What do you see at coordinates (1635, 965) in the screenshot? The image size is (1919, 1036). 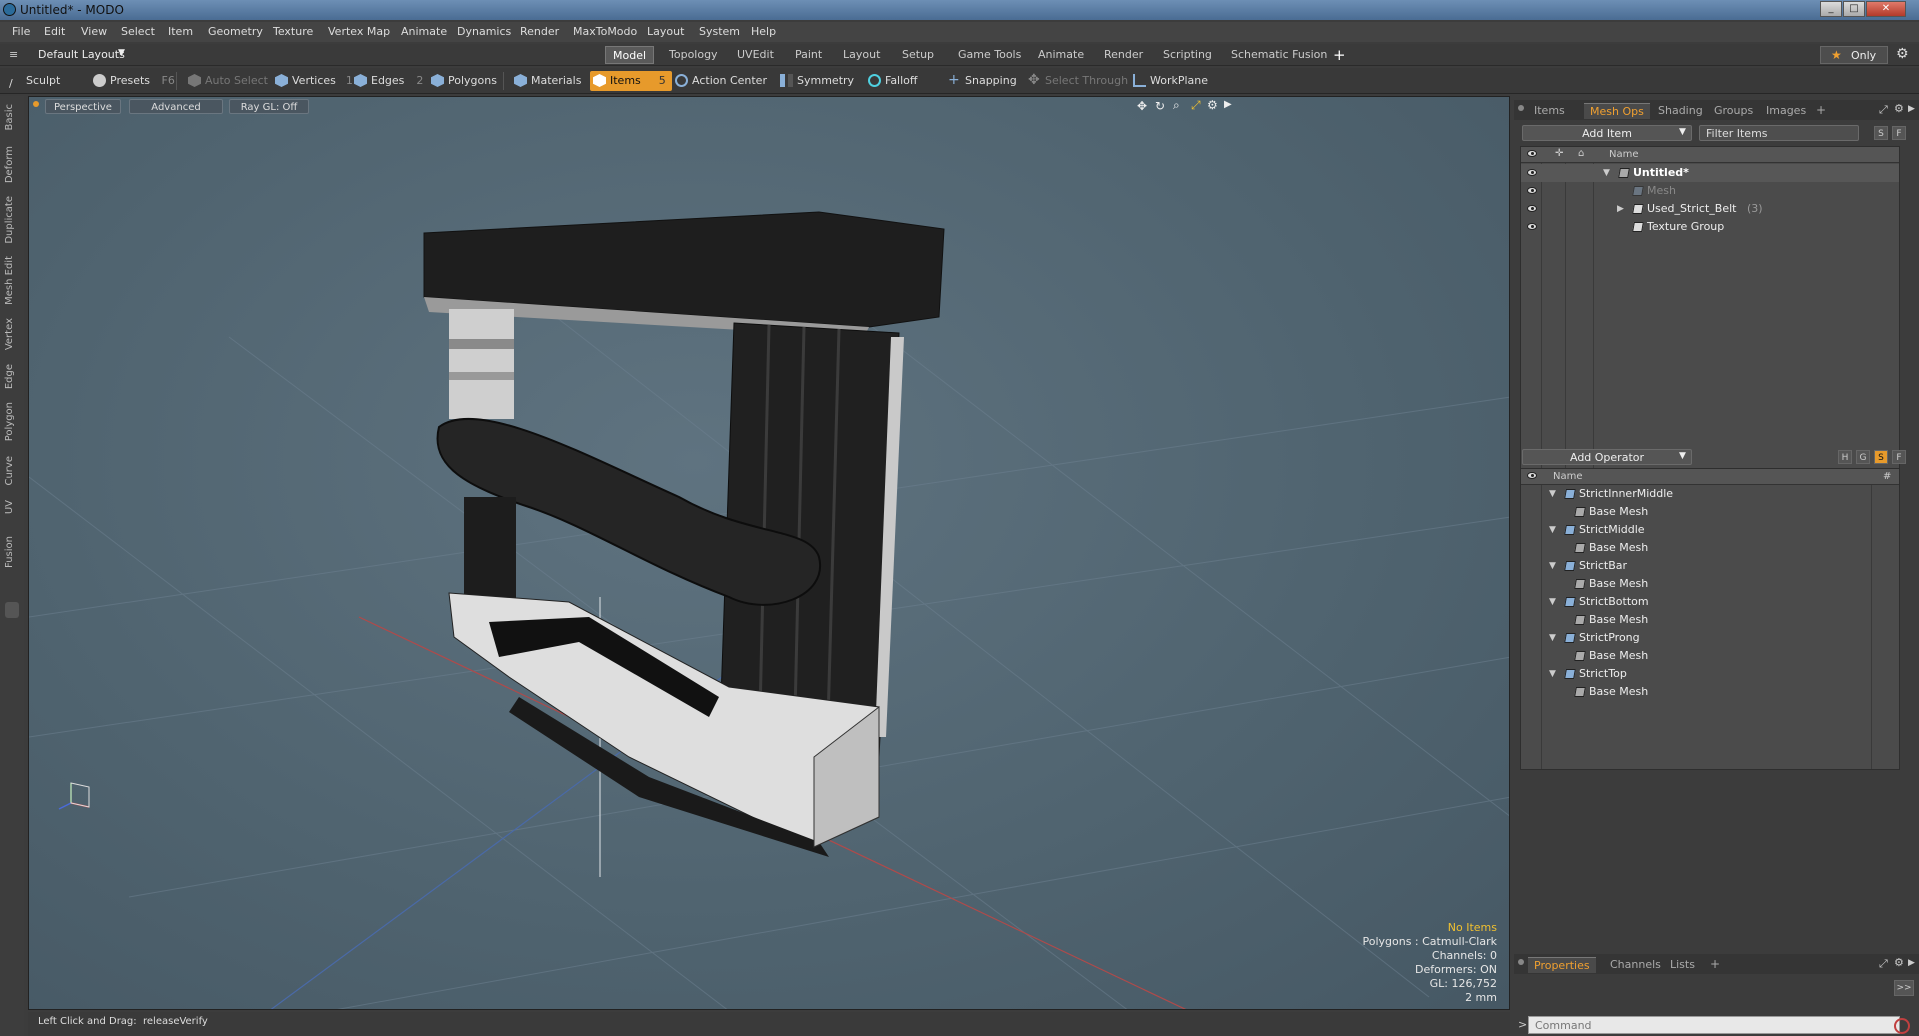 I see `tab-channels: Channels` at bounding box center [1635, 965].